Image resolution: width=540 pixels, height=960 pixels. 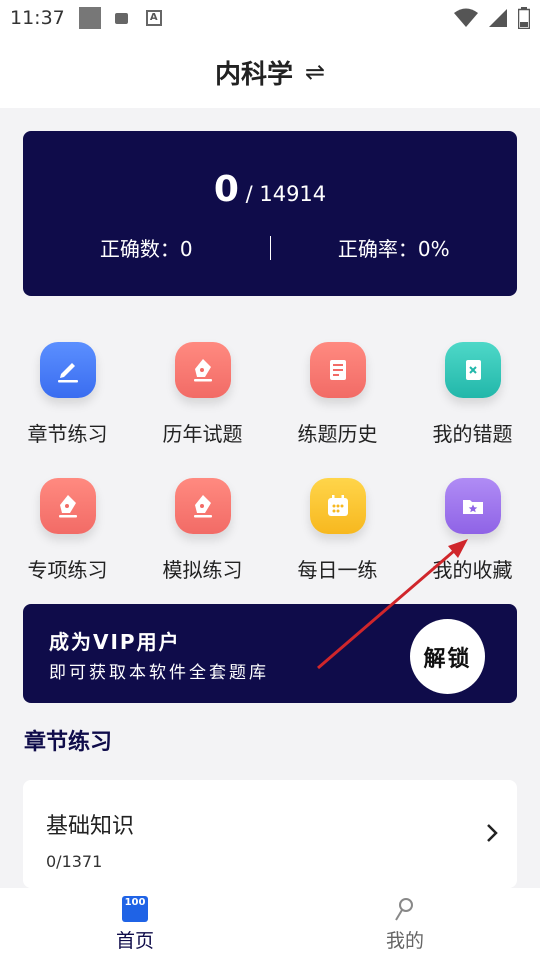 What do you see at coordinates (498, 18) in the screenshot?
I see `cell-signal-icon` at bounding box center [498, 18].